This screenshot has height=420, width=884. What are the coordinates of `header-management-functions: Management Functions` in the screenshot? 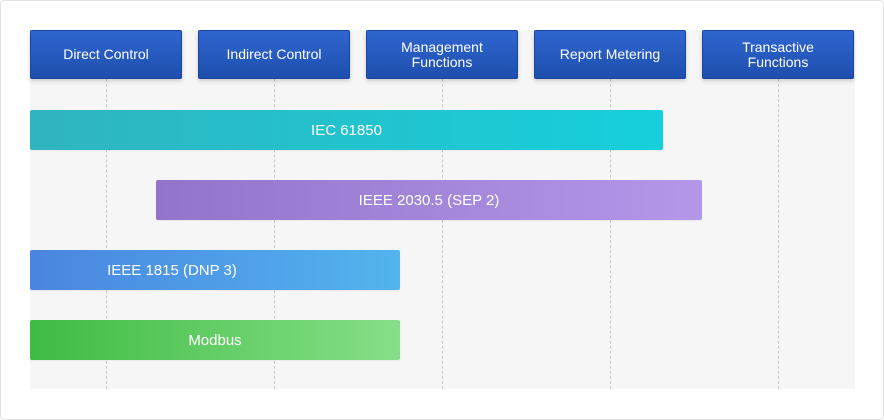 It's located at (442, 54).